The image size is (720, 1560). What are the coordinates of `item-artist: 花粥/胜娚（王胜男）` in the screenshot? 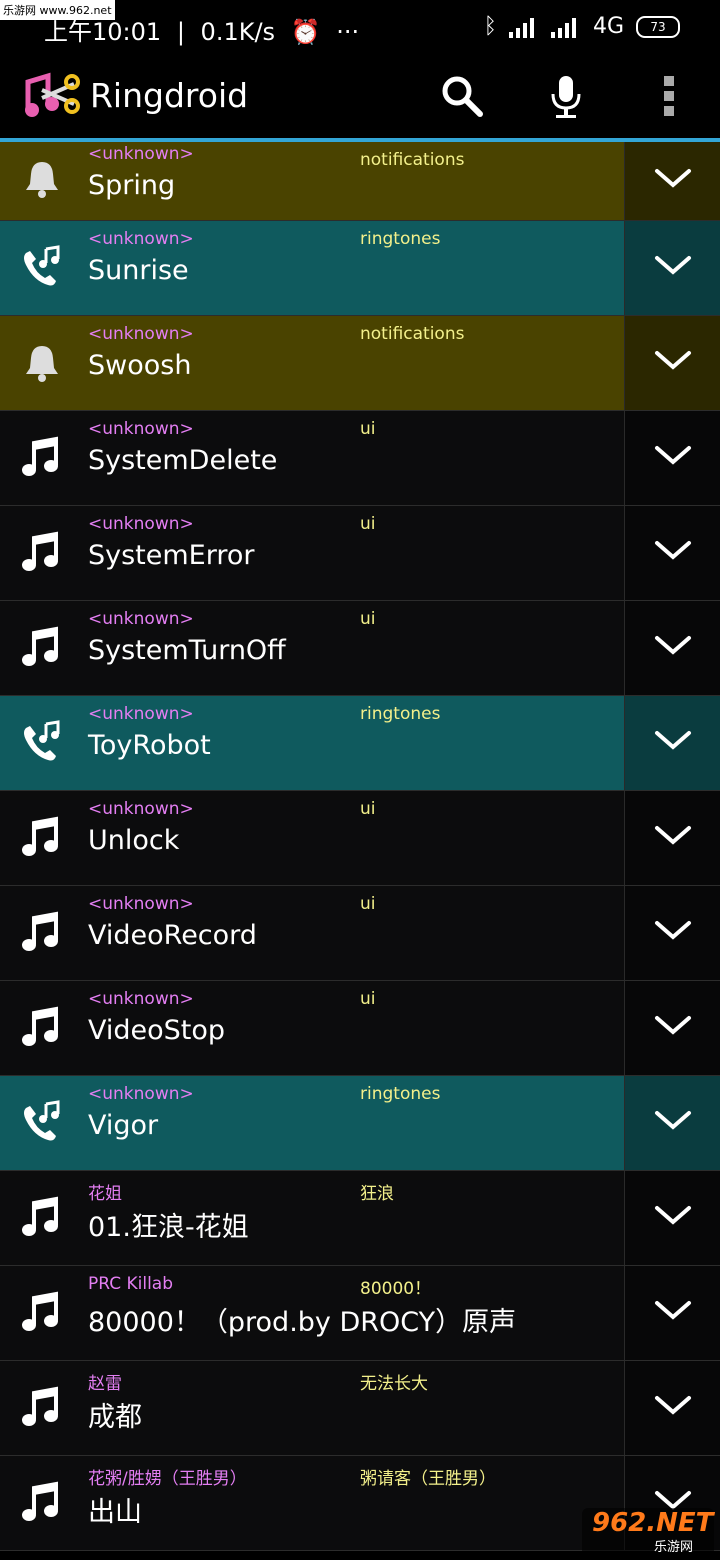 It's located at (167, 1479).